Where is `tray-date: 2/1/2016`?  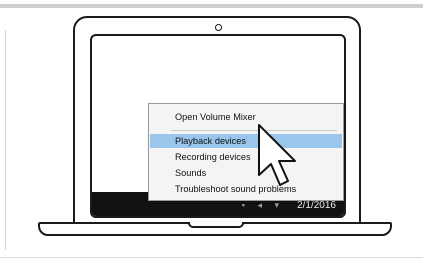 tray-date: 2/1/2016 is located at coordinates (316, 205).